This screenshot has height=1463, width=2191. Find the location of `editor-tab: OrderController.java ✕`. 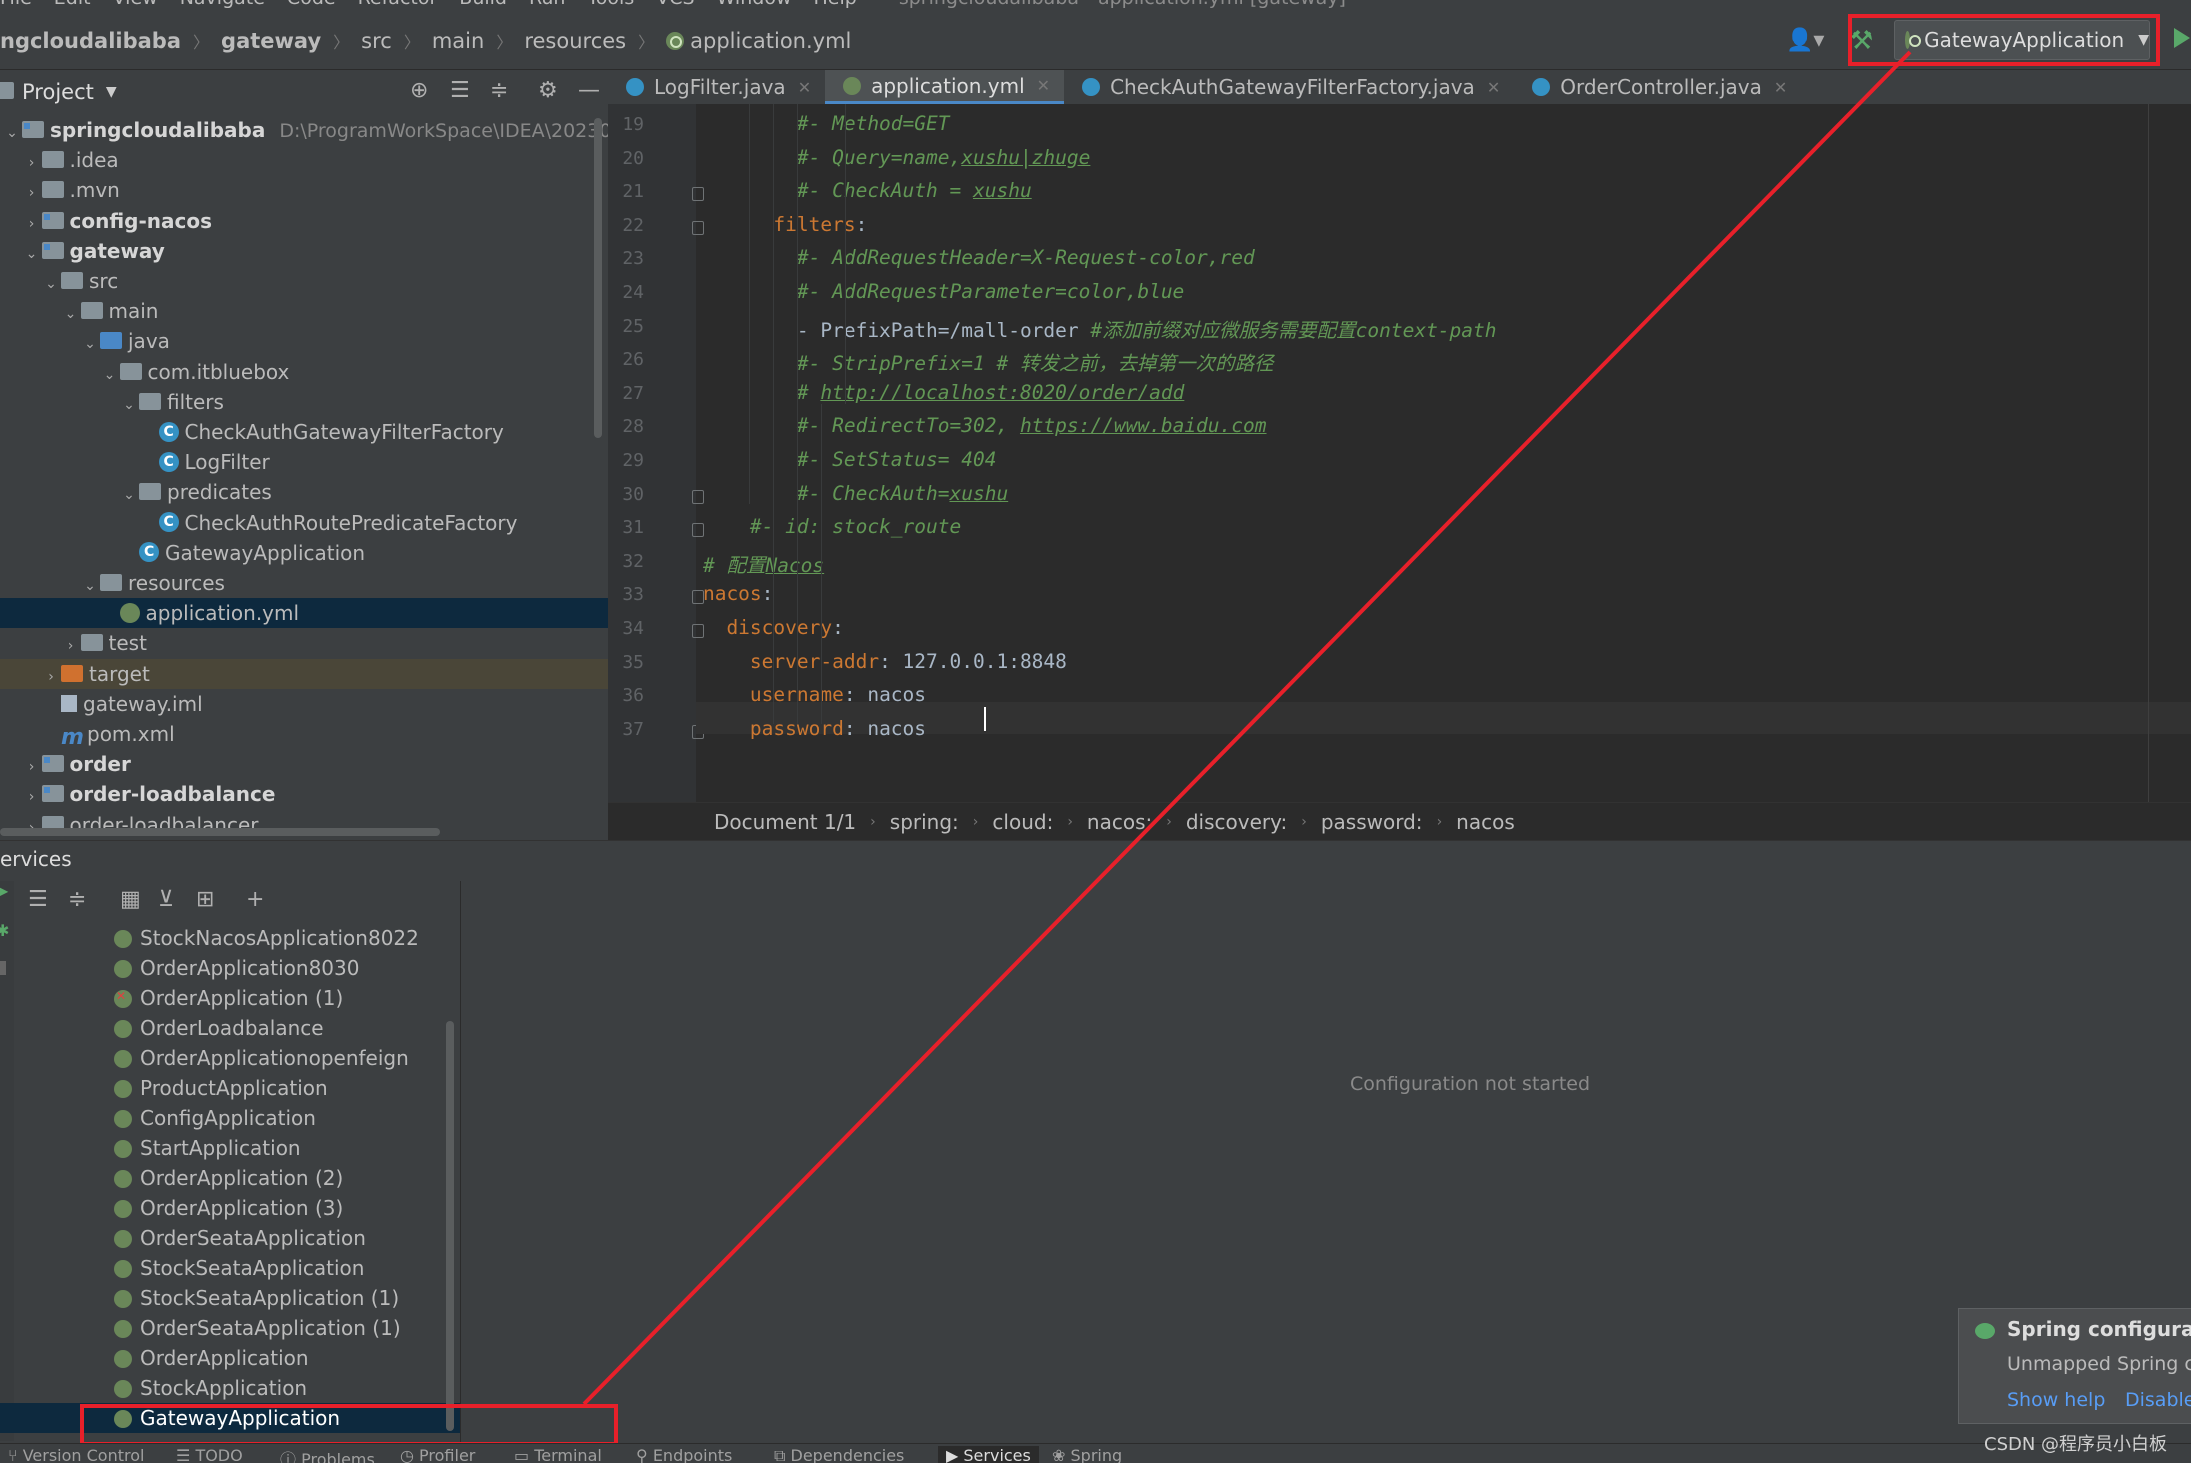

editor-tab: OrderController.java ✕ is located at coordinates (1657, 87).